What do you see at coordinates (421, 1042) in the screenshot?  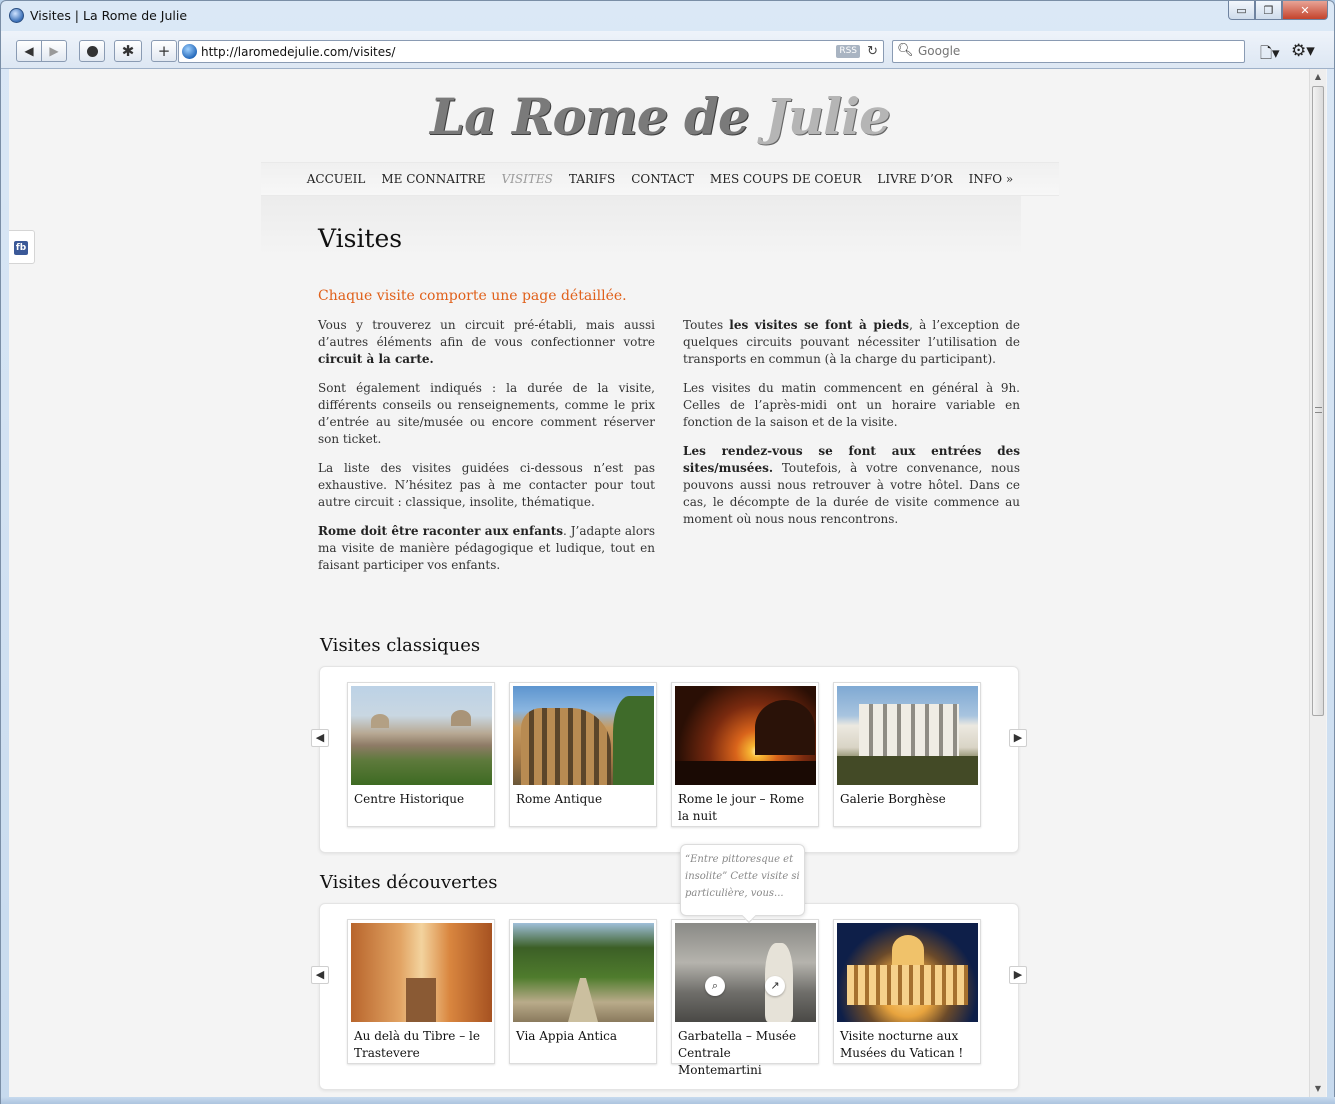 I see `visit-label: Au delà du Tibre – le Trastevere` at bounding box center [421, 1042].